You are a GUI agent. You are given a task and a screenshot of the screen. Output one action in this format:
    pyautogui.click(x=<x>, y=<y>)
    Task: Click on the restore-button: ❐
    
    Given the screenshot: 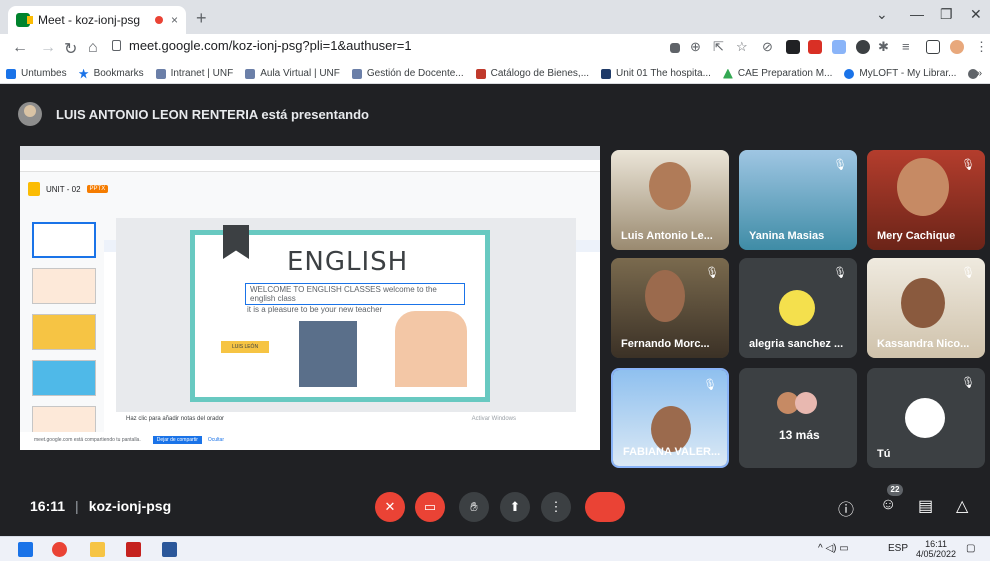 What is the action you would take?
    pyautogui.click(x=946, y=14)
    